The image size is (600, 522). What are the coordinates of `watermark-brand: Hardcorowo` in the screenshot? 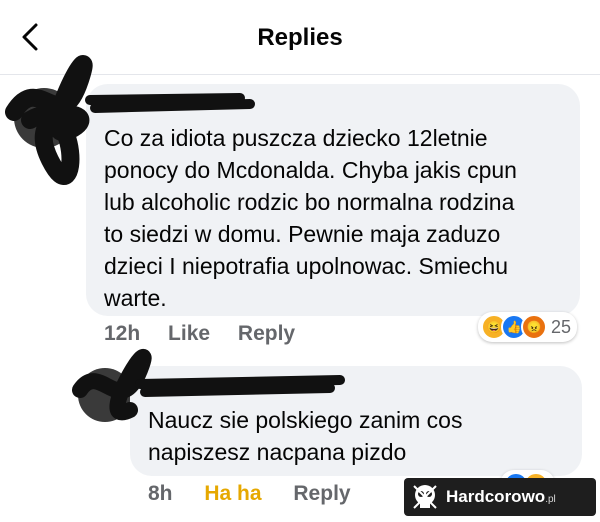 It's located at (496, 496).